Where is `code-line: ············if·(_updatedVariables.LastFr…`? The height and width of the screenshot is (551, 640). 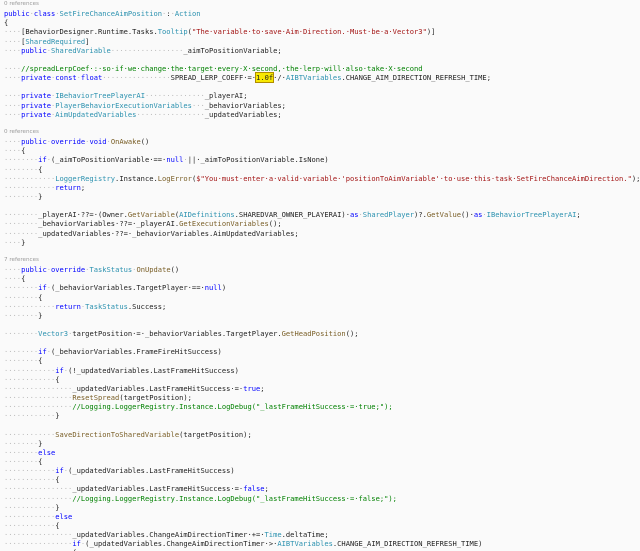 code-line: ············if·(_updatedVariables.LastFr… is located at coordinates (320, 470).